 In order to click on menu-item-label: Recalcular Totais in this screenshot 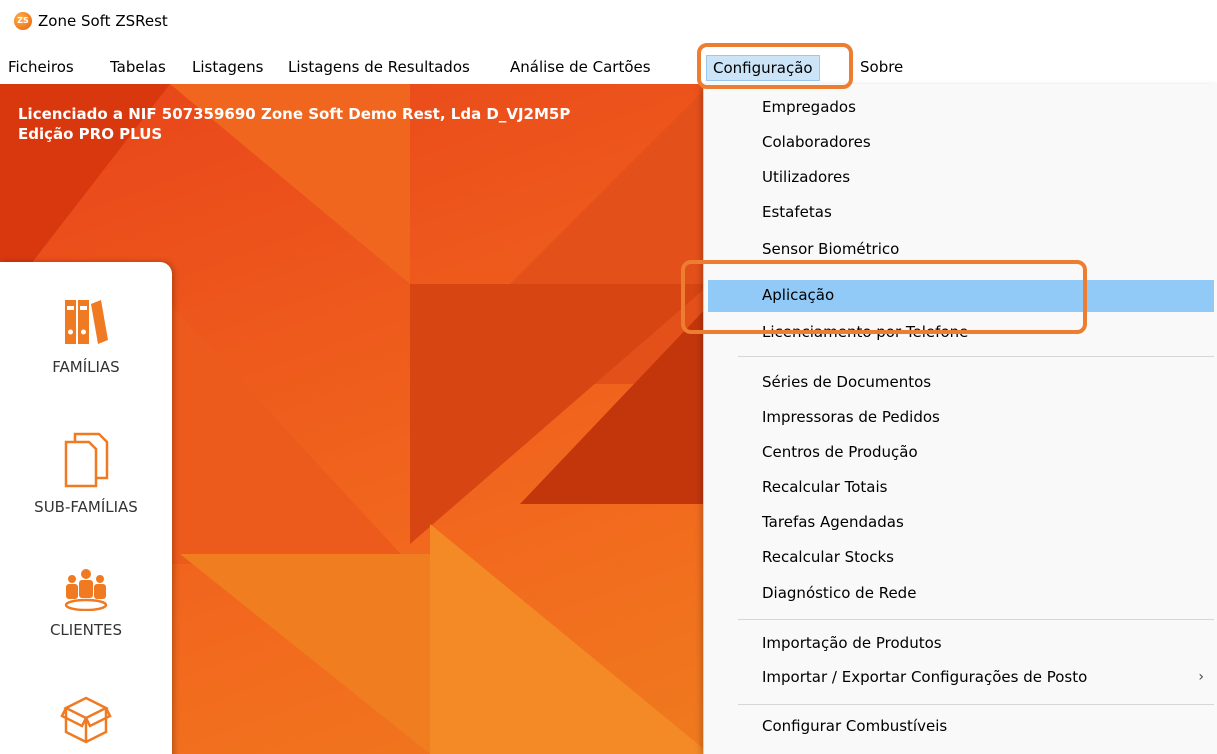, I will do `click(825, 487)`.